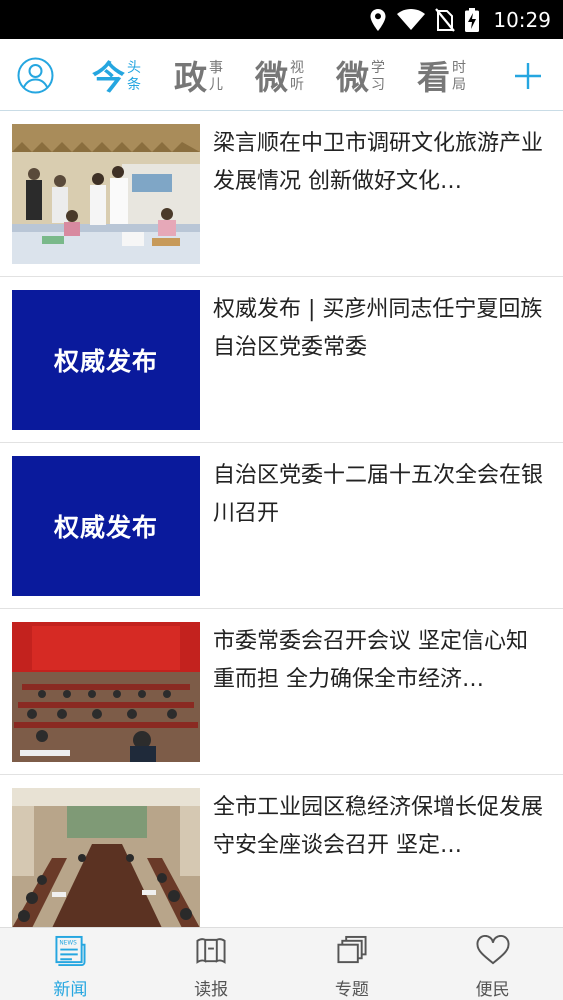  I want to click on tab-small-top: 视, so click(297, 68).